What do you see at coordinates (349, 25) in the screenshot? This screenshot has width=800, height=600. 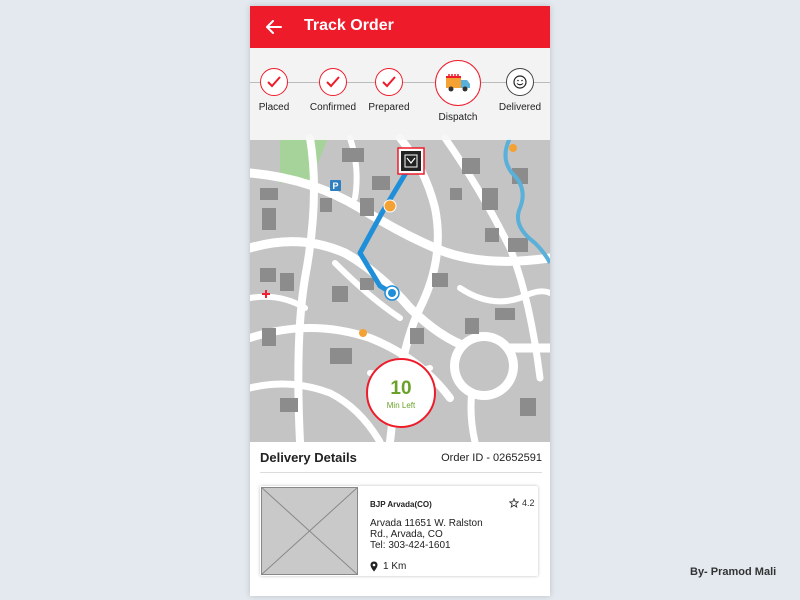 I see `page-title: Track Order` at bounding box center [349, 25].